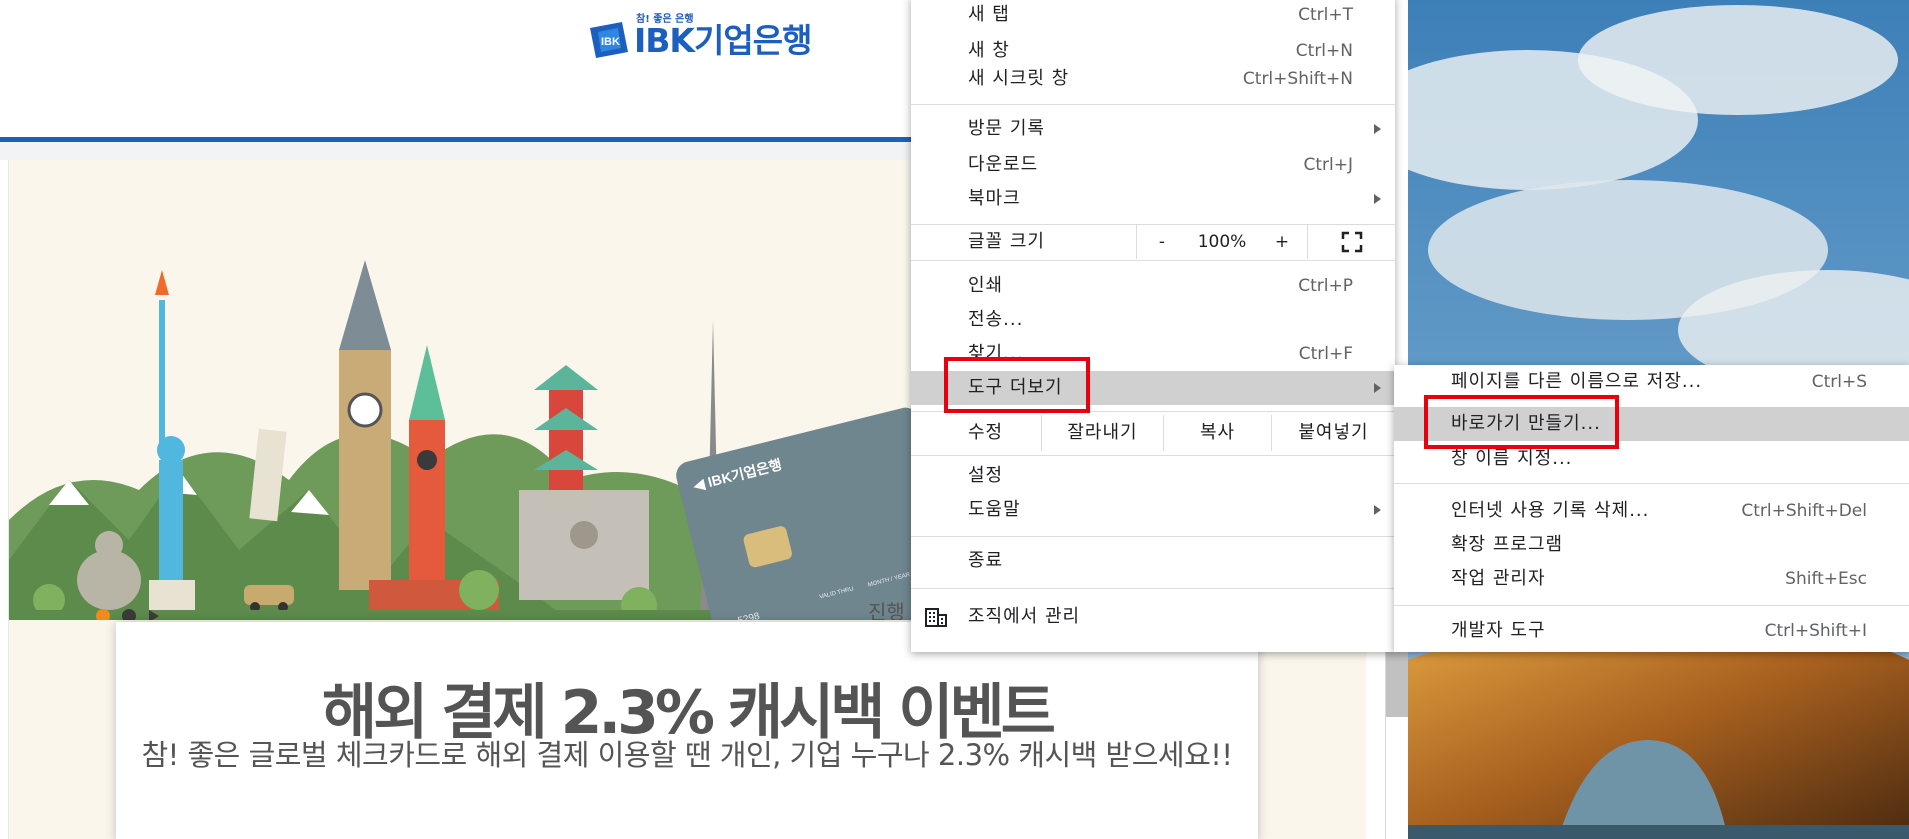  What do you see at coordinates (1217, 433) in the screenshot?
I see `copy-button: 복사` at bounding box center [1217, 433].